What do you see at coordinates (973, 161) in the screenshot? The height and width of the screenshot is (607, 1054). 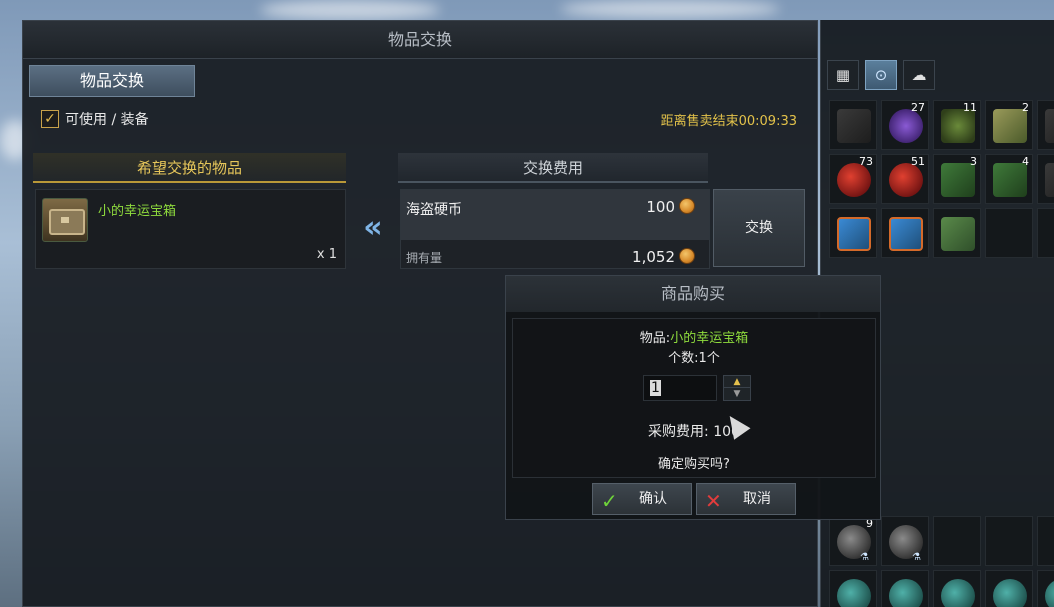 I see `slot-count: 3` at bounding box center [973, 161].